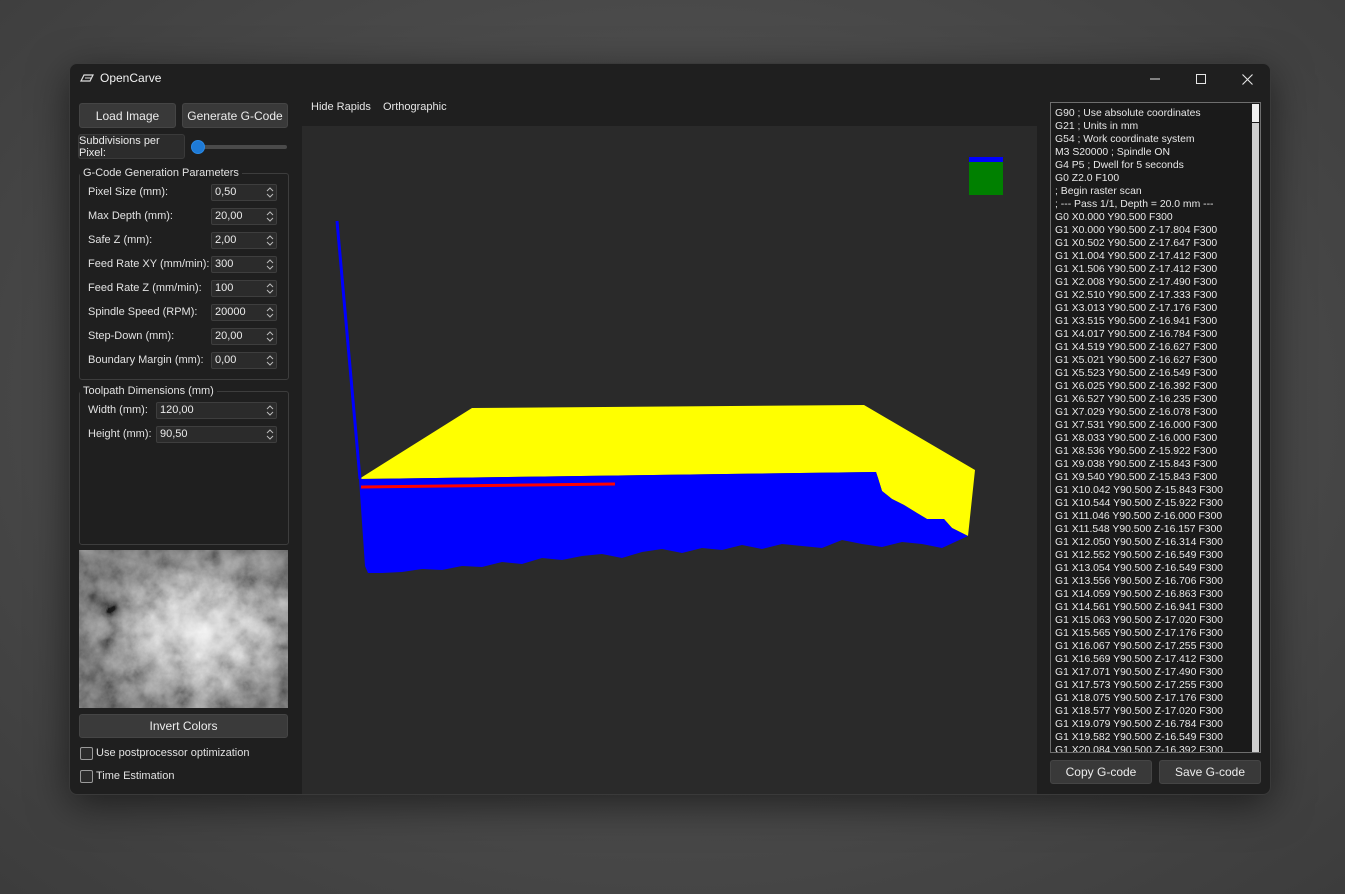 Image resolution: width=1345 pixels, height=894 pixels. What do you see at coordinates (1114, 217) in the screenshot?
I see `gcode-line: G0 X0.000 Y90.500 F300` at bounding box center [1114, 217].